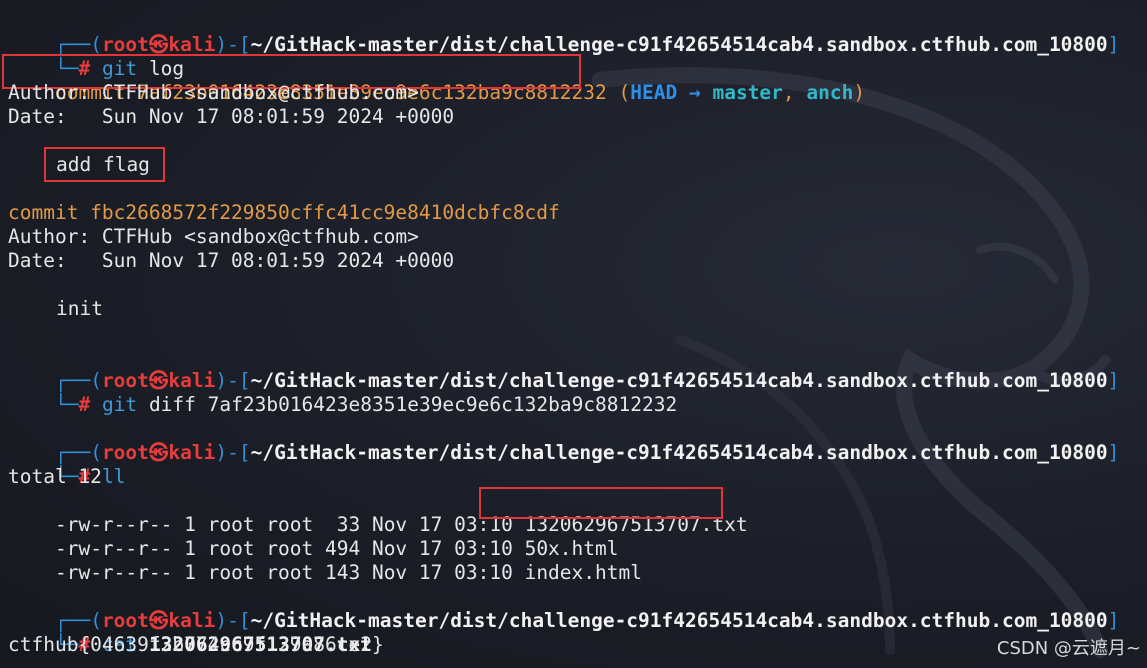 The width and height of the screenshot is (1147, 668). I want to click on command-line: └─# cat 132062967513707.txt, so click(190, 632).